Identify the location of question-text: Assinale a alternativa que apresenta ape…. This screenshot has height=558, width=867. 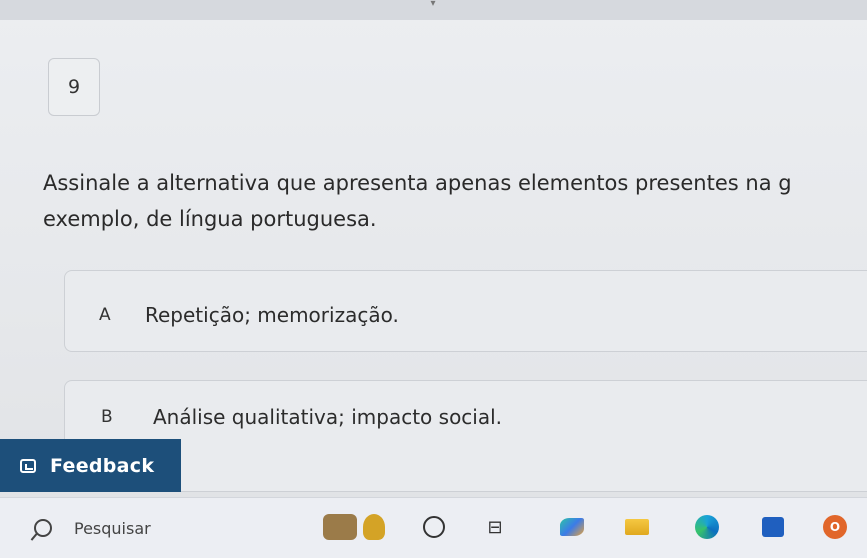
(455, 201).